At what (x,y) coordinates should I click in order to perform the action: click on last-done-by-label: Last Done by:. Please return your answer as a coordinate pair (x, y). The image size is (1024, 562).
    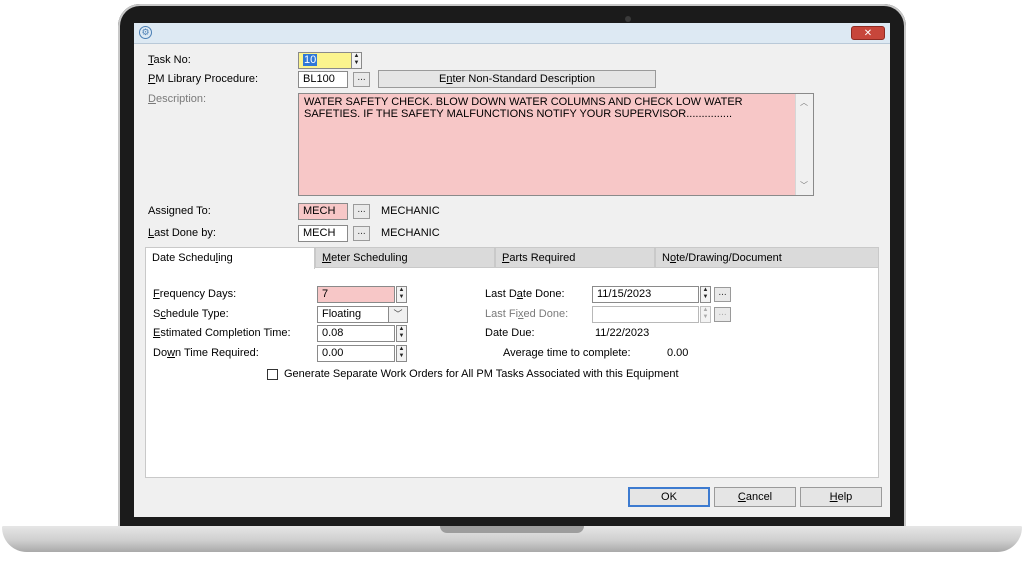
    Looking at the image, I should click on (182, 233).